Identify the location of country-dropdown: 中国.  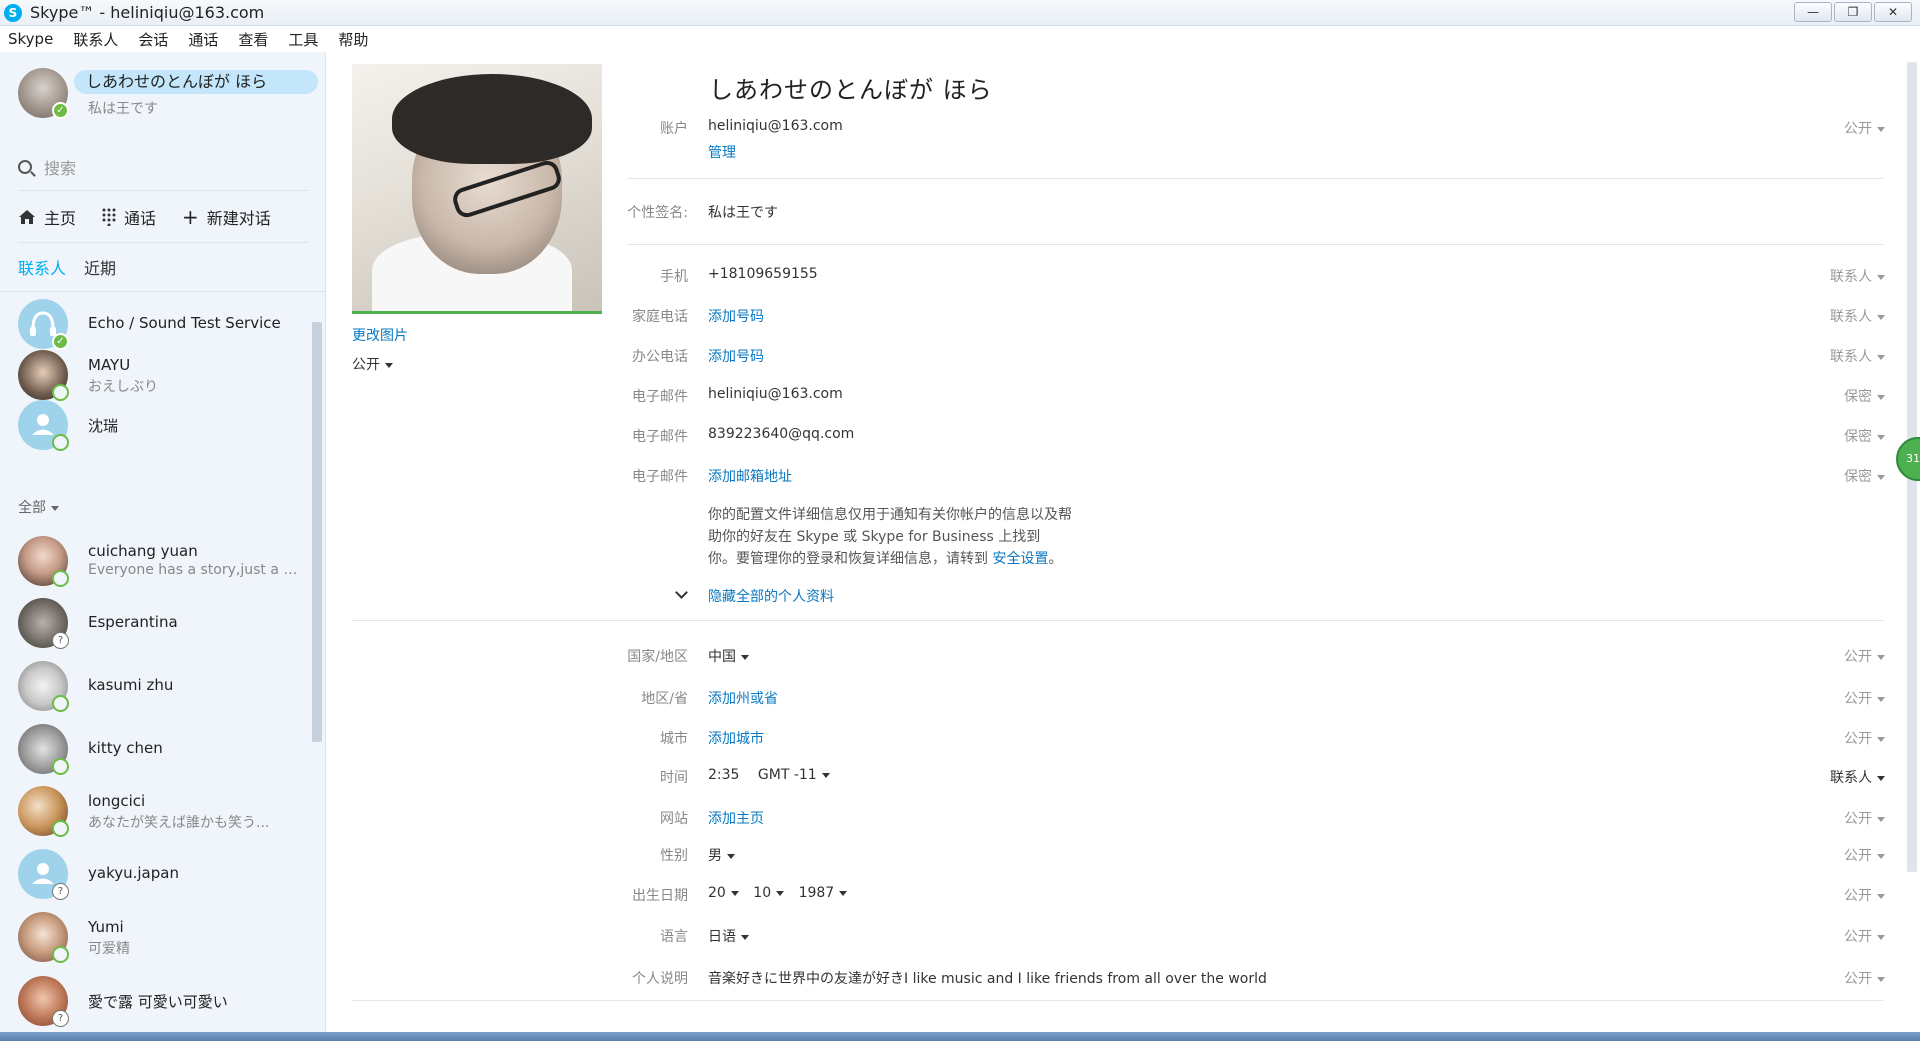
(728, 656).